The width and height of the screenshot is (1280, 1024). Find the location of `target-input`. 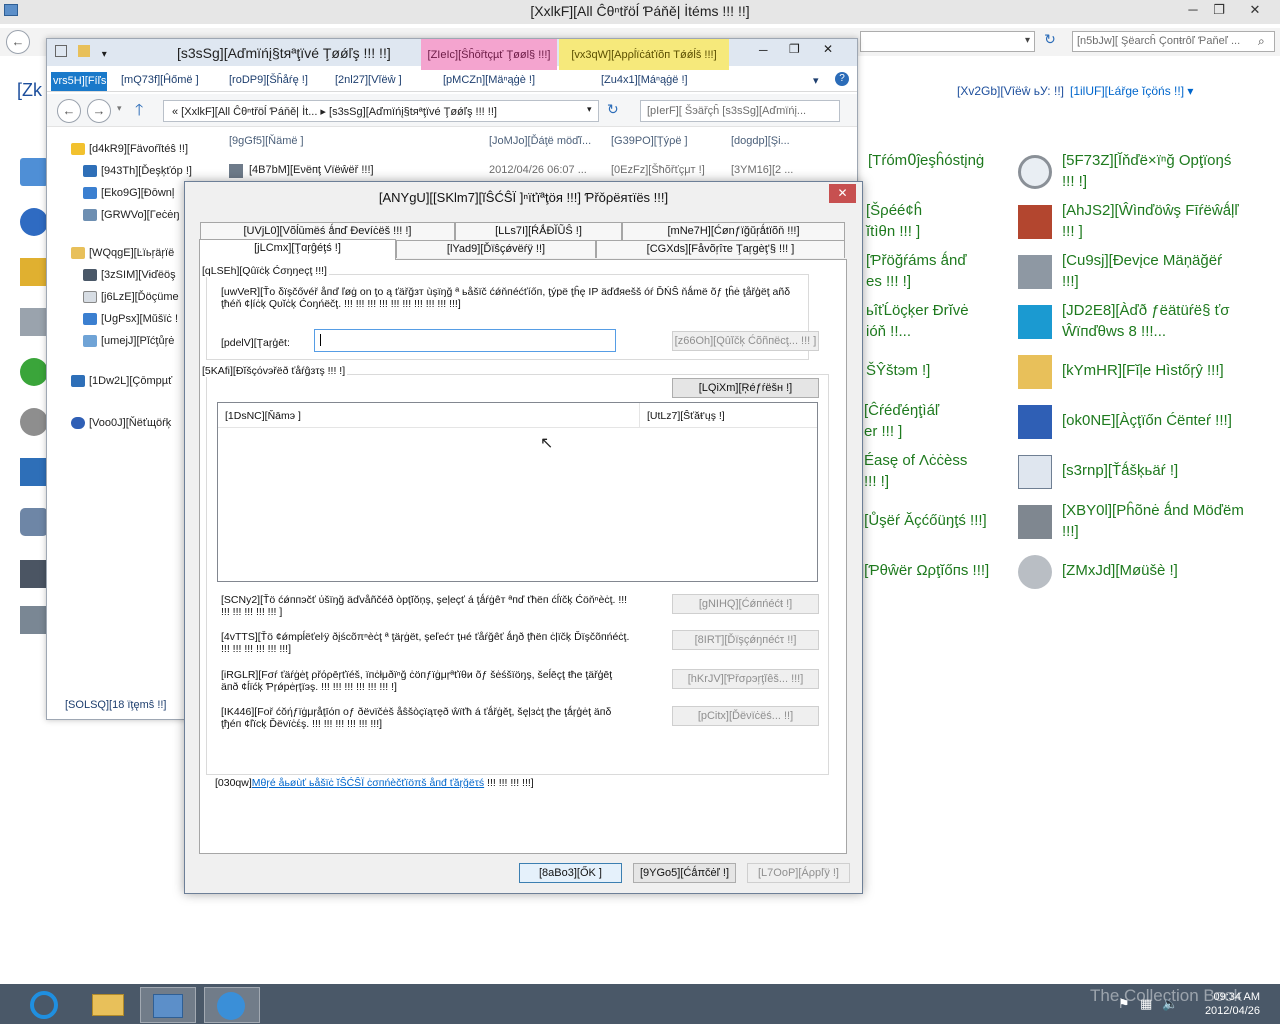

target-input is located at coordinates (465, 340).